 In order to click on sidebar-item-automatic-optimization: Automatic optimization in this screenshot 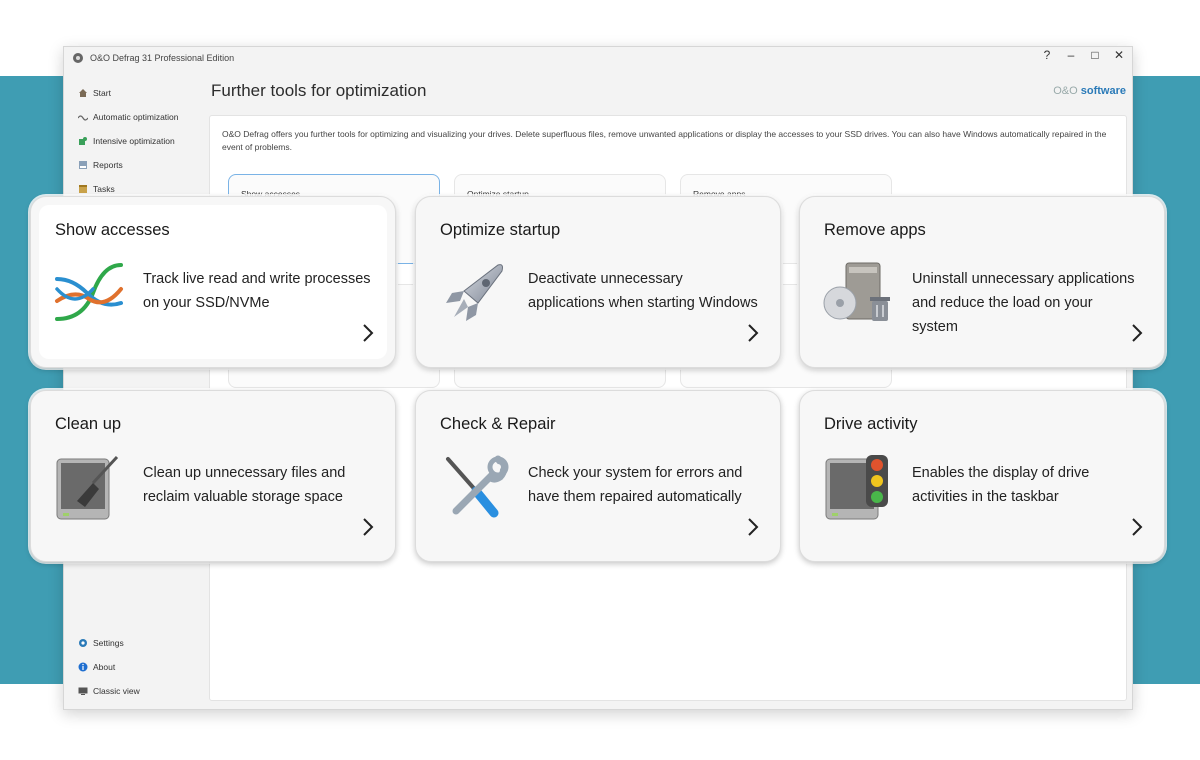, I will do `click(128, 117)`.